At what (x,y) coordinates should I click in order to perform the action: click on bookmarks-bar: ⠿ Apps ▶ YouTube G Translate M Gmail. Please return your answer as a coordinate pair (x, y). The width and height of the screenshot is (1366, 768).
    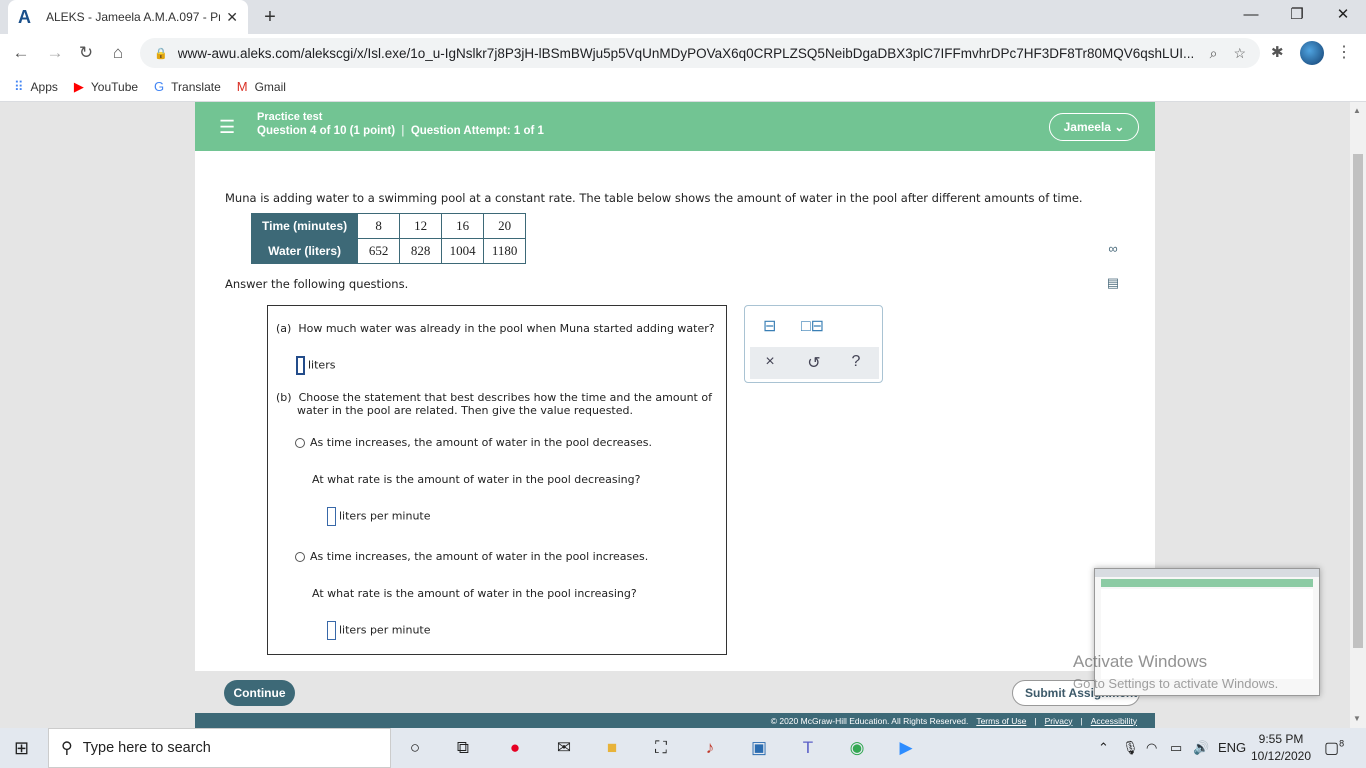
    Looking at the image, I should click on (683, 87).